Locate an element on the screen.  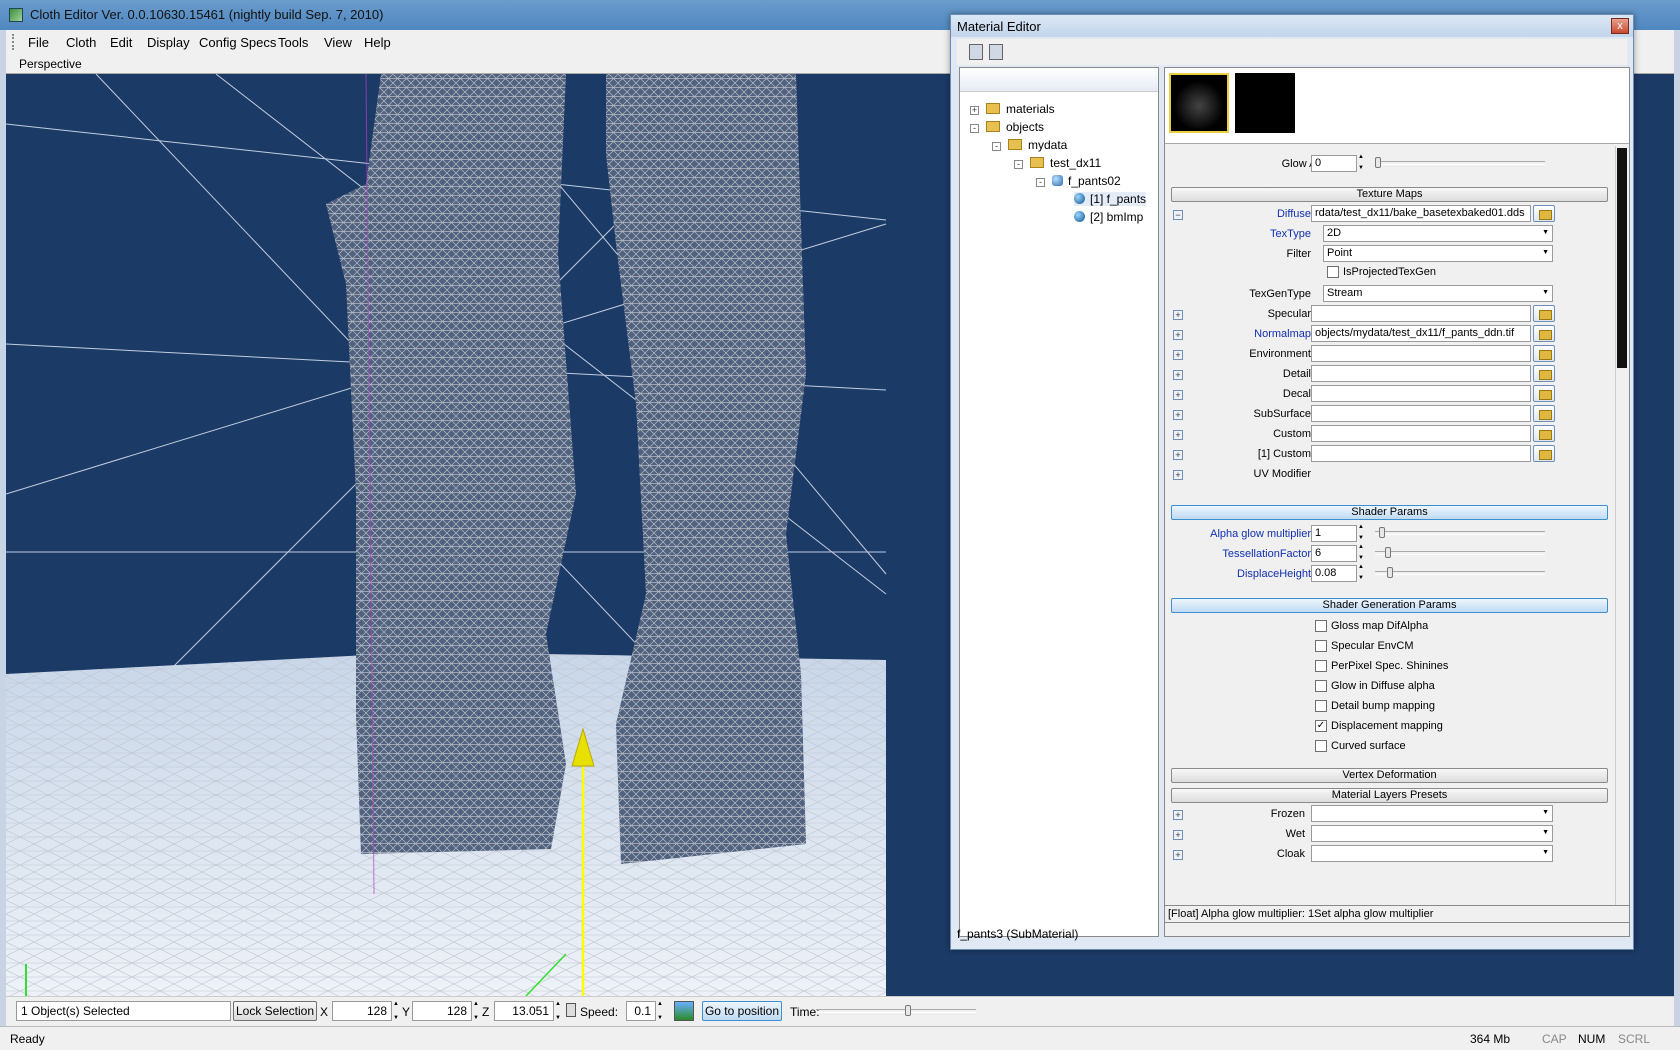
subsurface-browse-icon is located at coordinates (1544, 413).